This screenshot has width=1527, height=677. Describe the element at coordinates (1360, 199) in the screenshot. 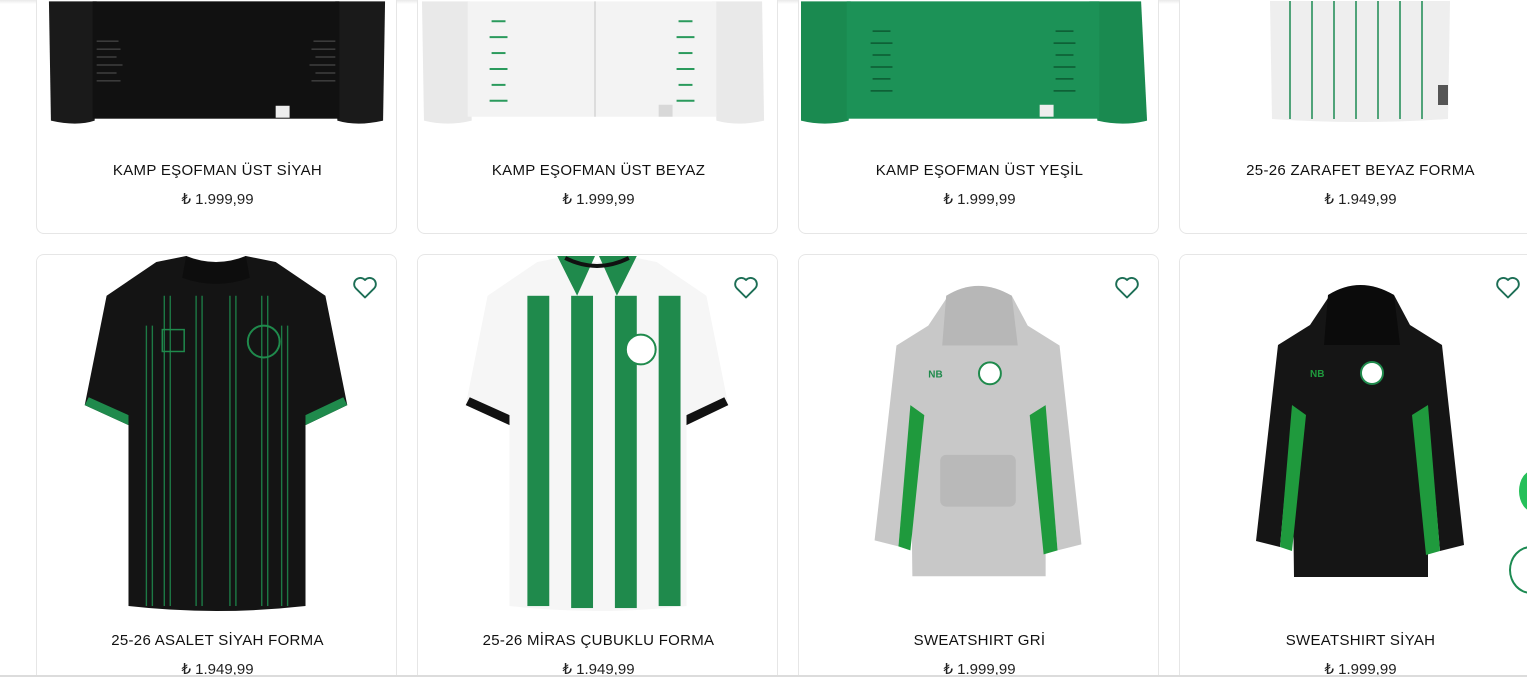

I see `product-price: ₺ 1.949,99` at that location.